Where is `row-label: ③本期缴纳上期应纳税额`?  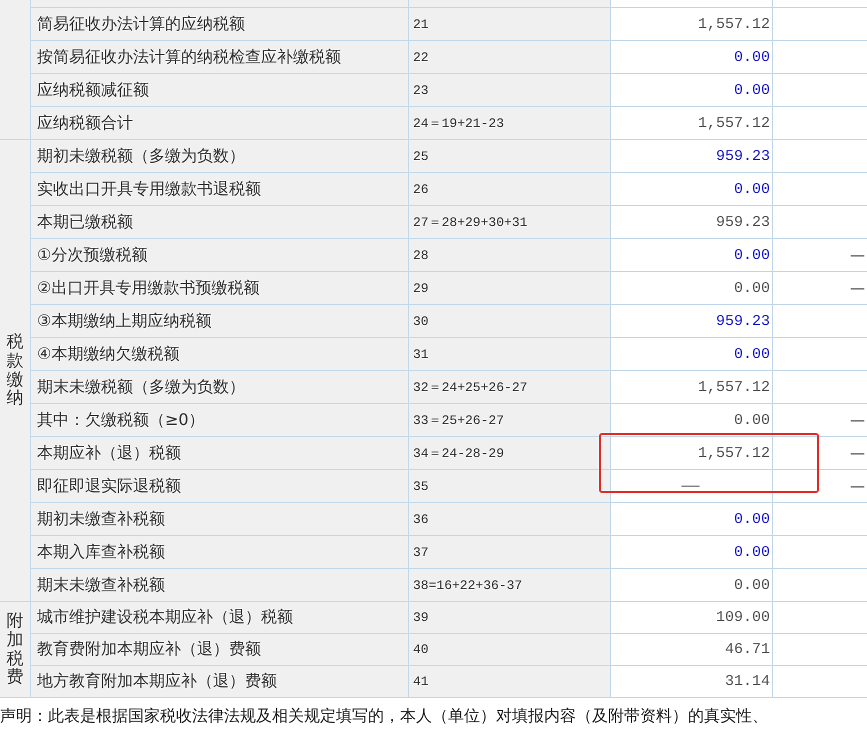
row-label: ③本期缴纳上期应纳税额 is located at coordinates (219, 321).